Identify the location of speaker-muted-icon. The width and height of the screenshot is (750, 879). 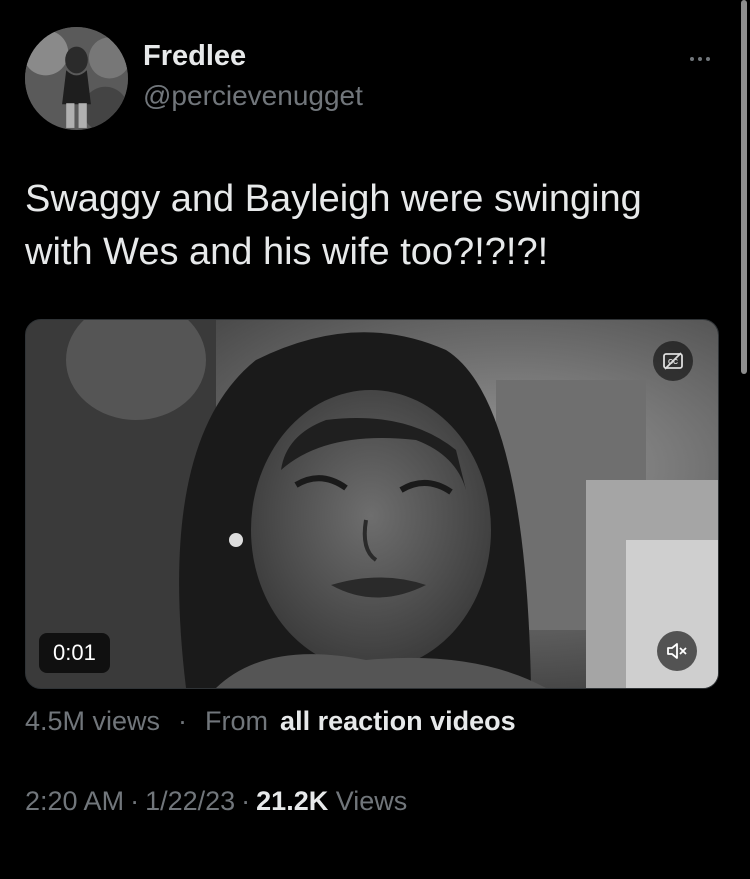
(677, 651).